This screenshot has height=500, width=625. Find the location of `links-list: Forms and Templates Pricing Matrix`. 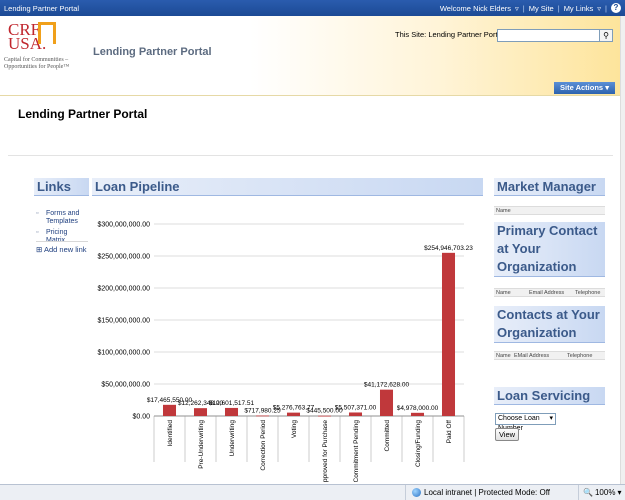

links-list: Forms and Templates Pricing Matrix is located at coordinates (62, 229).